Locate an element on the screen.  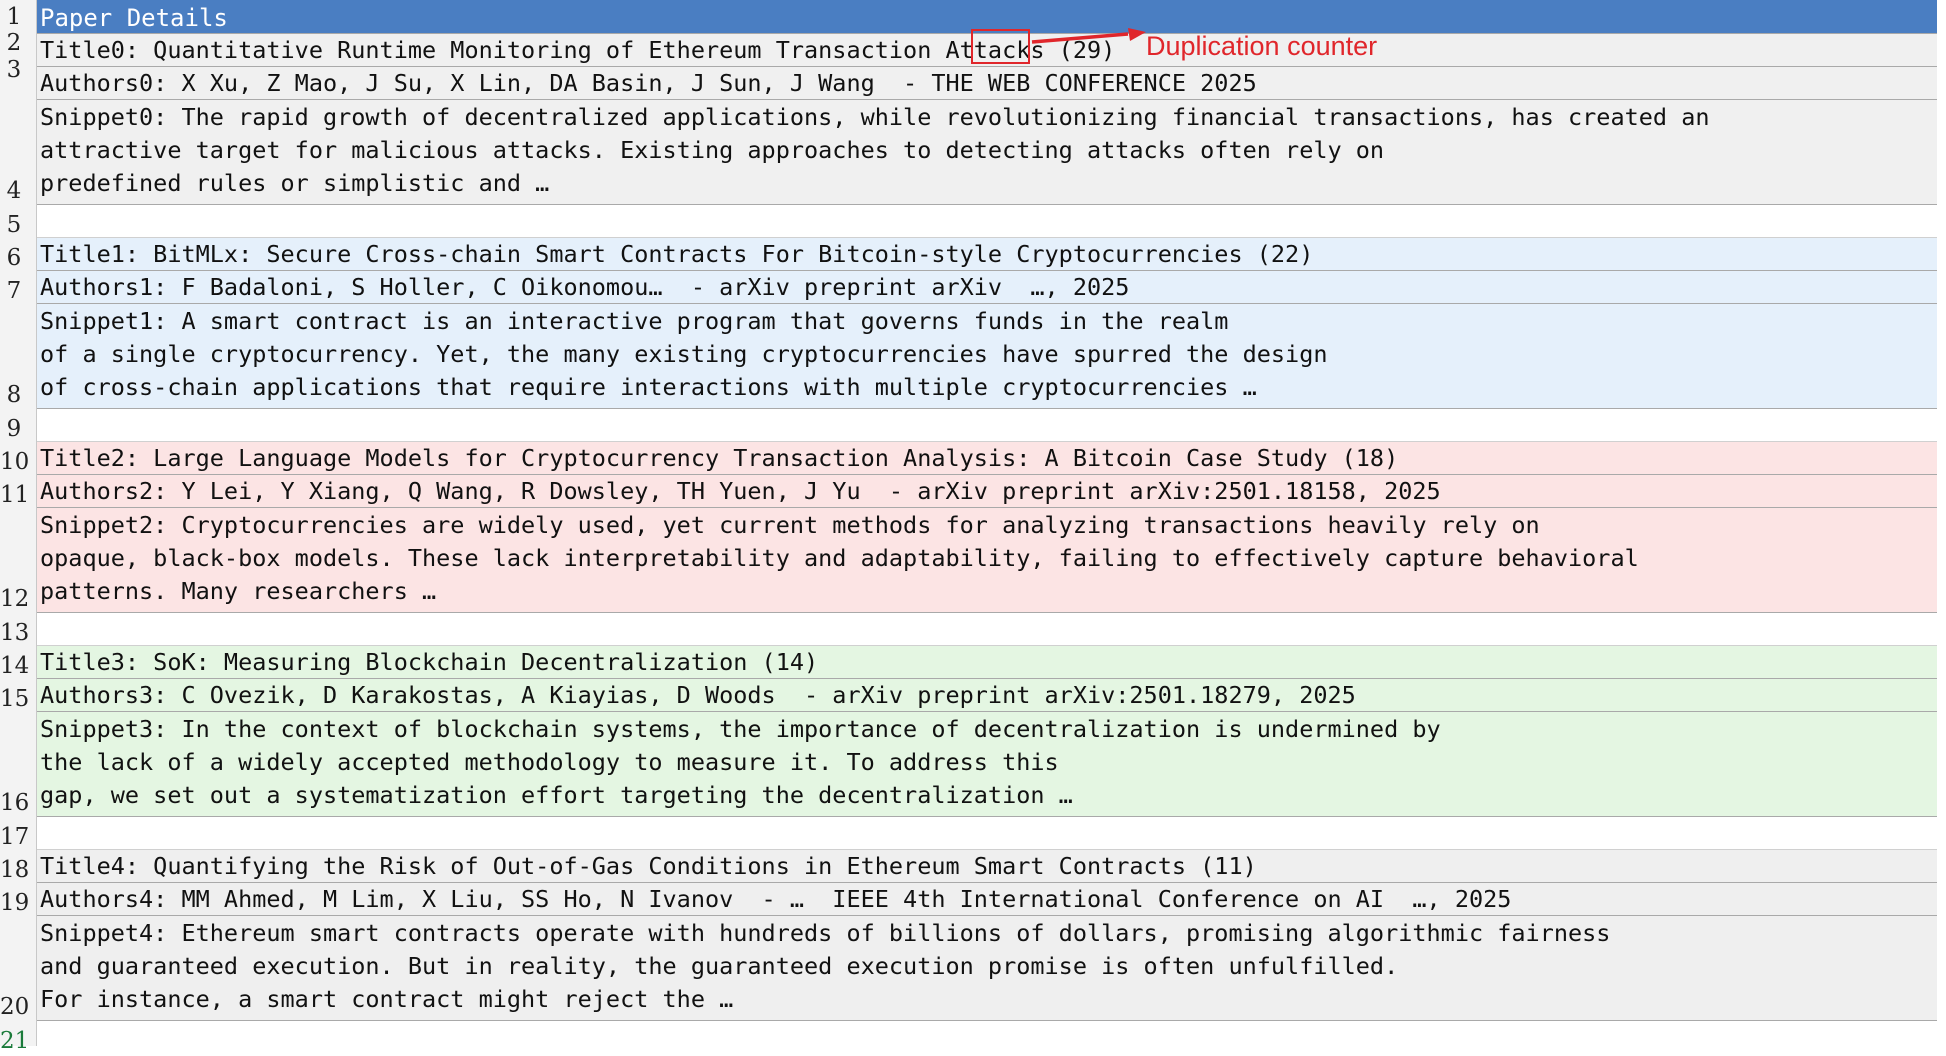
row-number: 18 is located at coordinates (14, 870).